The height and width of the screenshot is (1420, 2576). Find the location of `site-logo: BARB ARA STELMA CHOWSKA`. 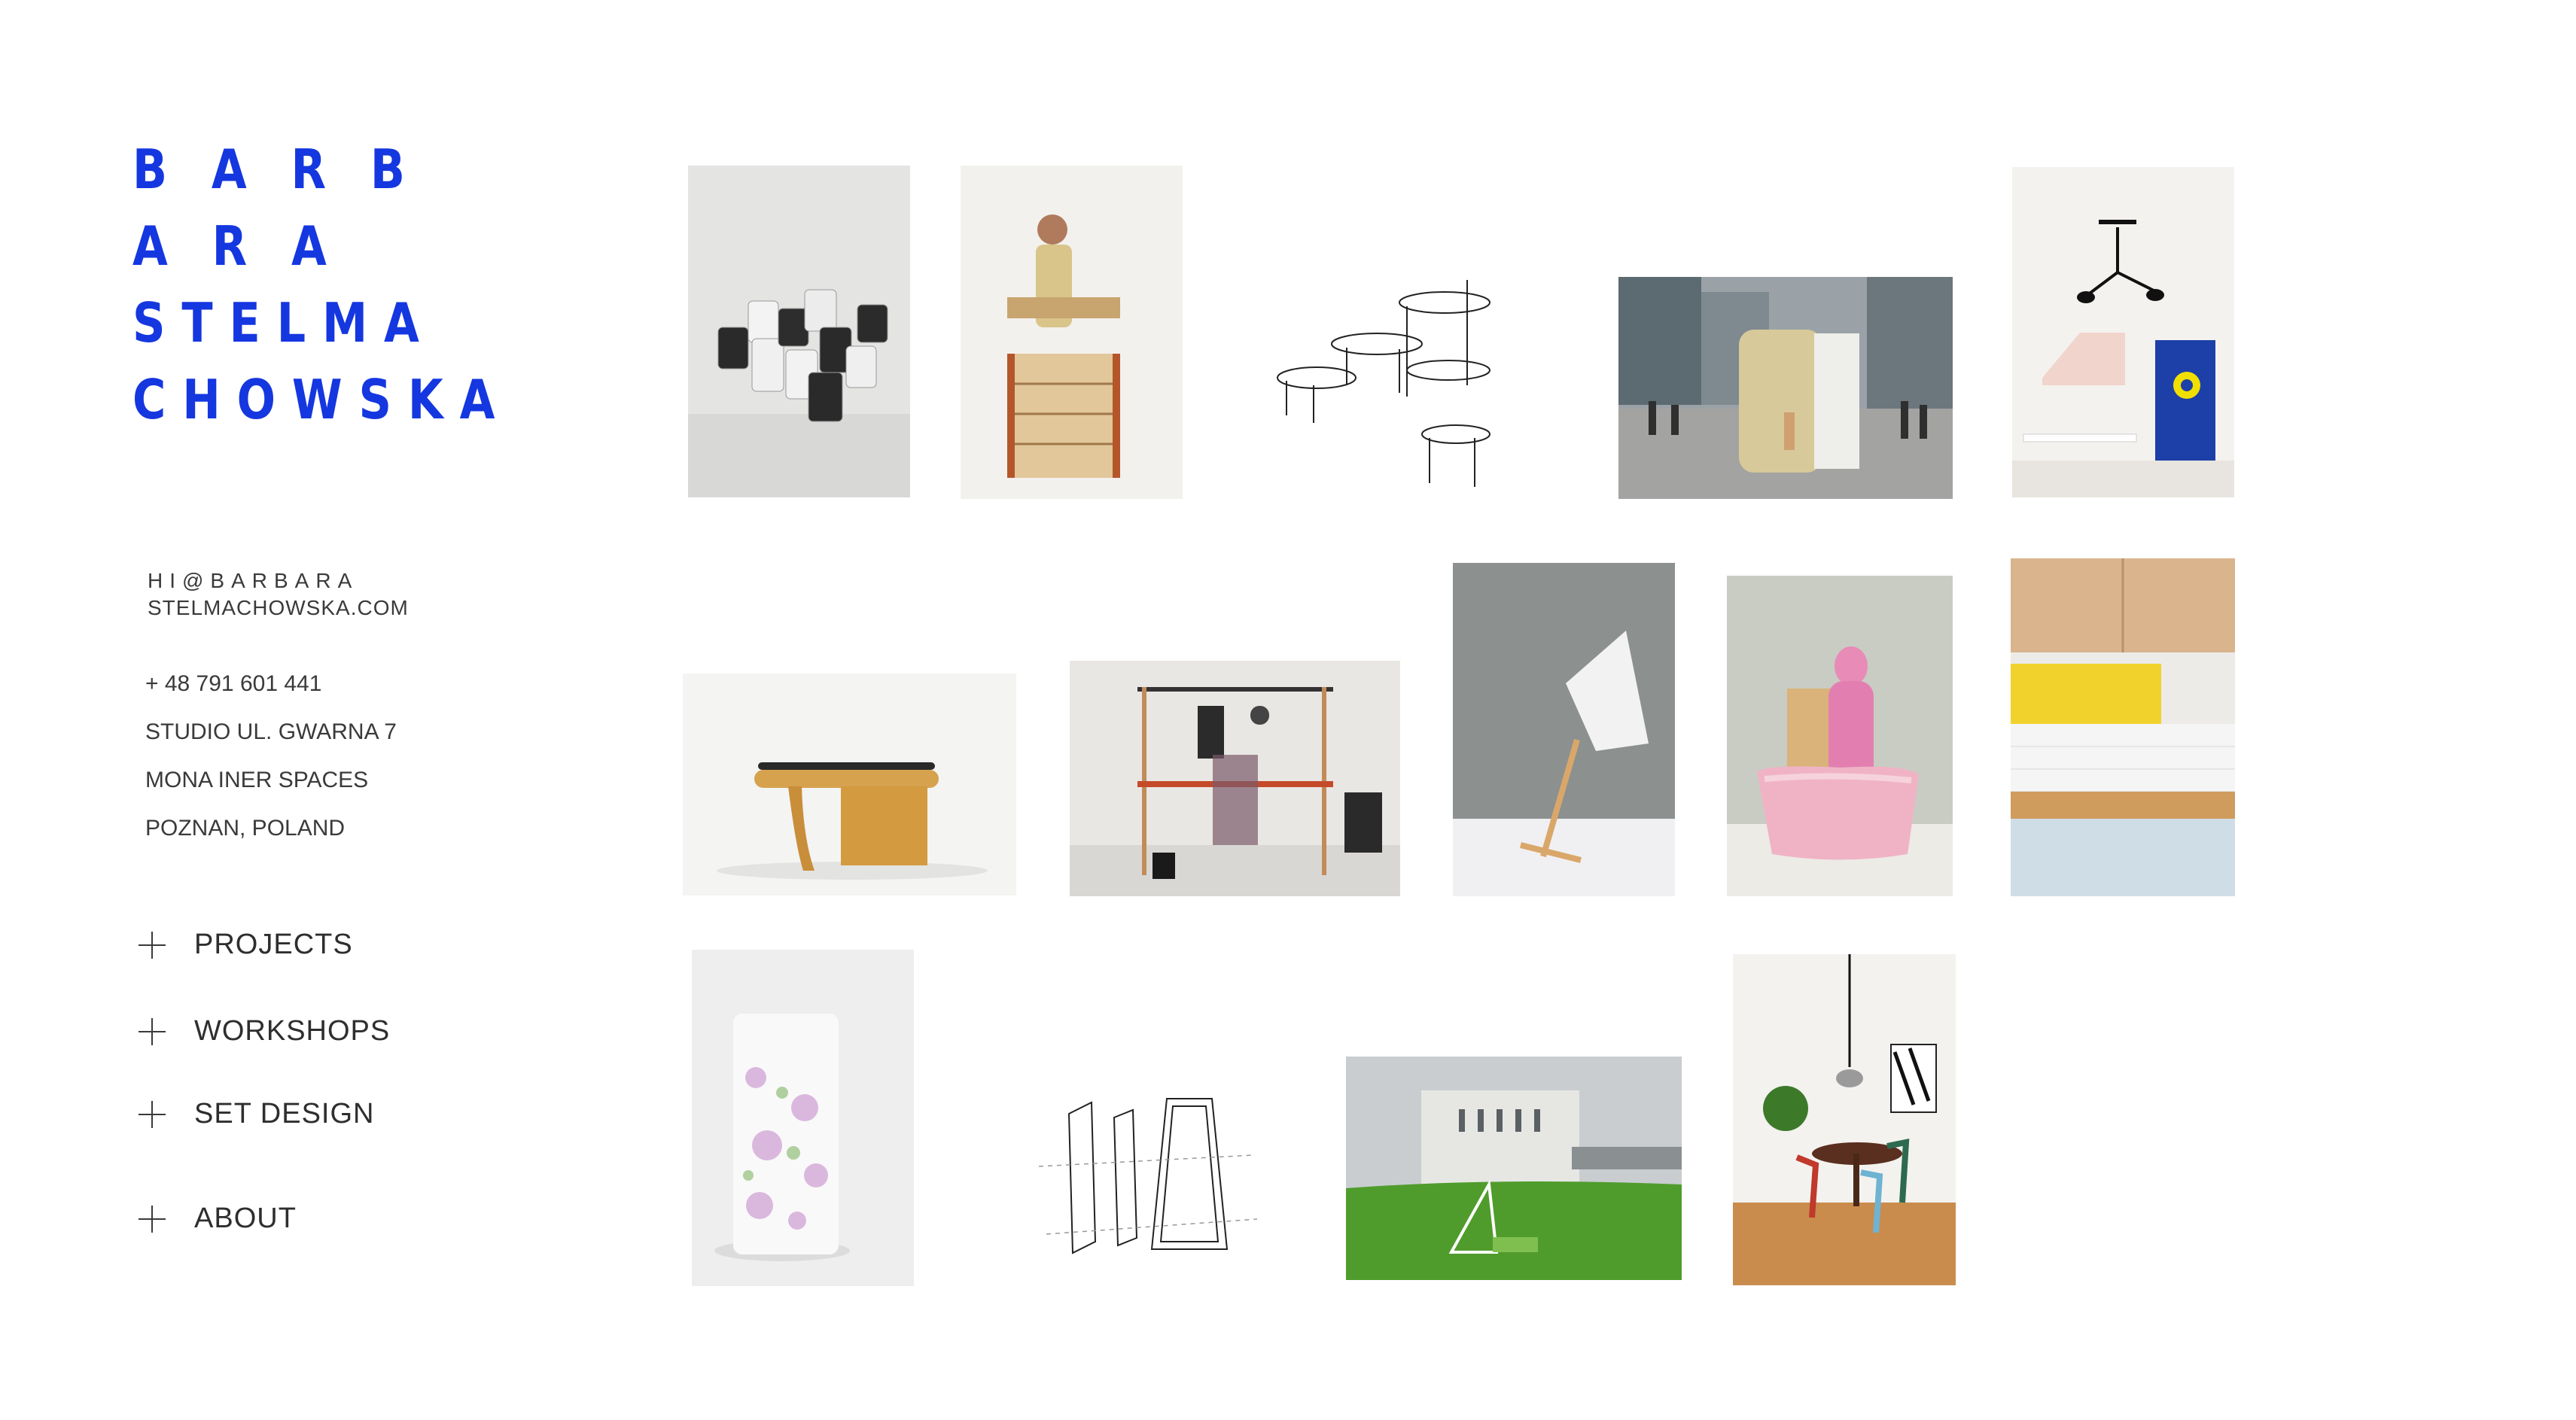

site-logo: BARB ARA STELMA CHOWSKA is located at coordinates (358, 284).